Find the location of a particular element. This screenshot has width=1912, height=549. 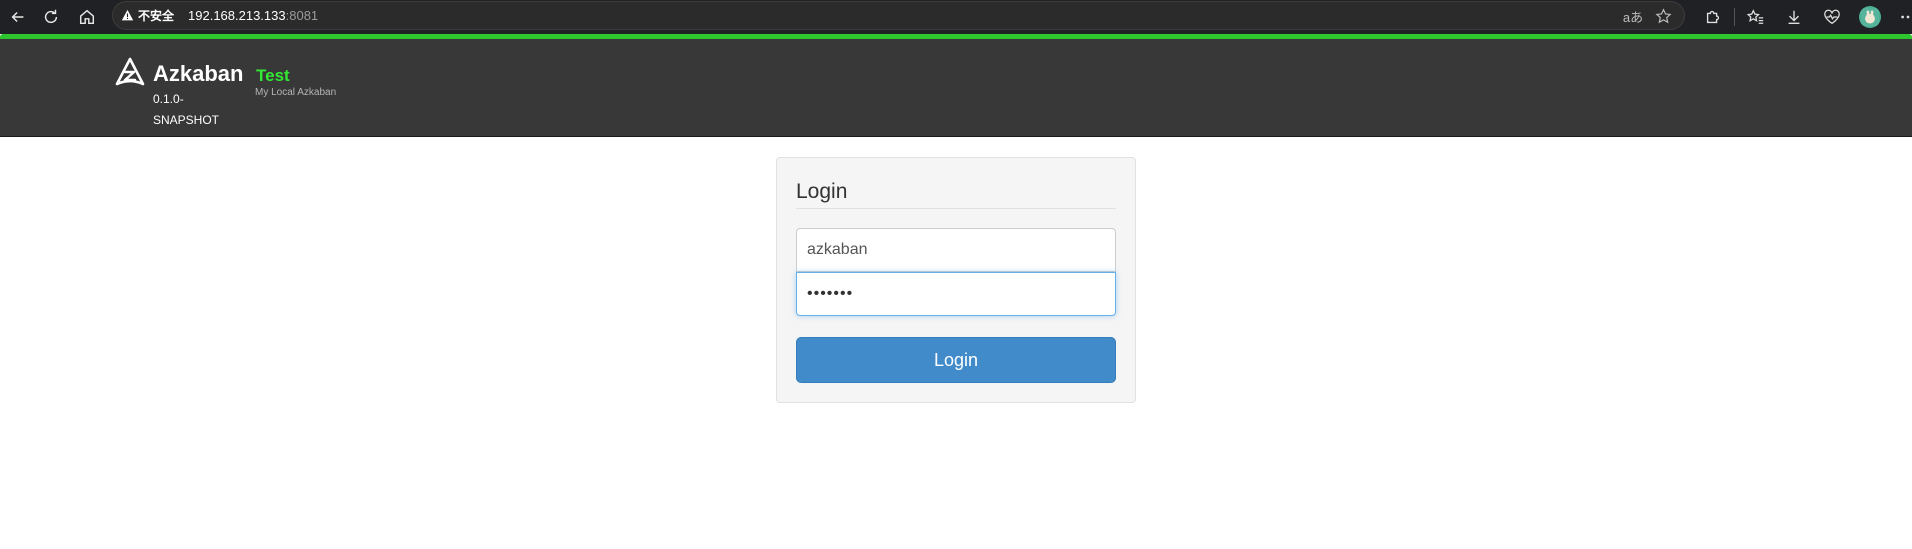

username-field: azkaban is located at coordinates (956, 250).